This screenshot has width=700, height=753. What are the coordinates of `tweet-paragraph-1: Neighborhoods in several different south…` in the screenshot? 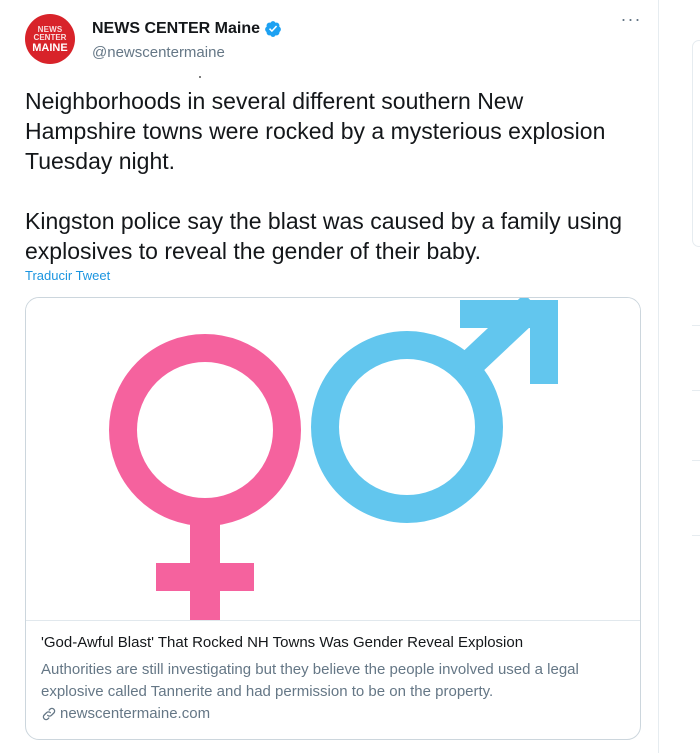 It's located at (315, 131).